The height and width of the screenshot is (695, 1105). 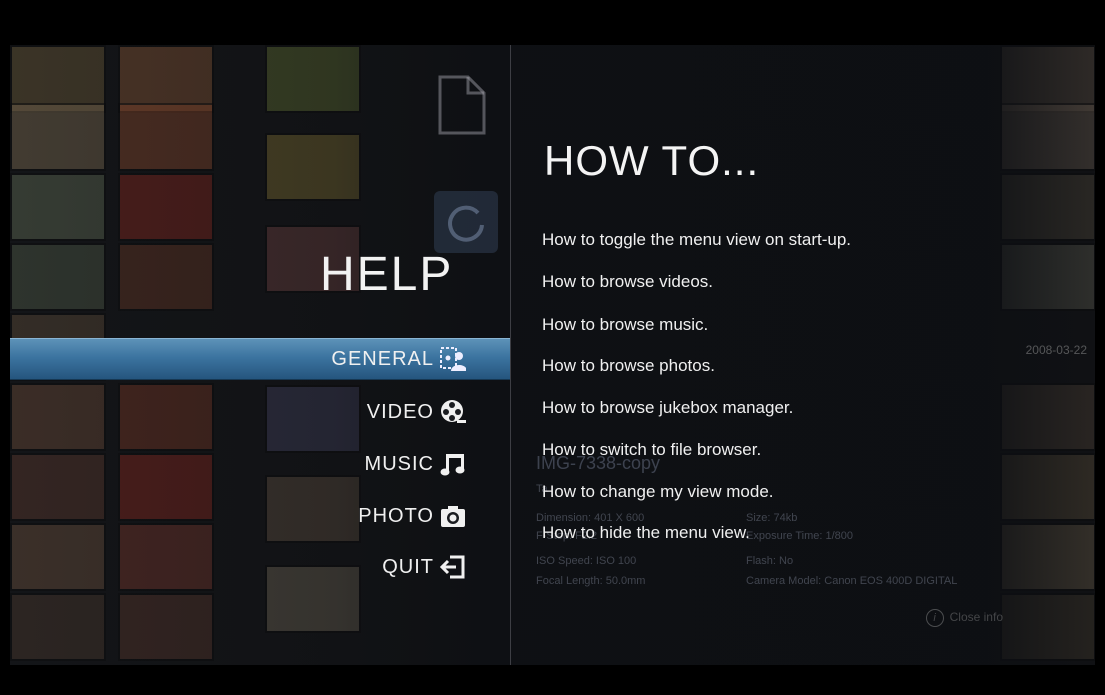 I want to click on menu-item-general-label: GENERAL, so click(x=382, y=358).